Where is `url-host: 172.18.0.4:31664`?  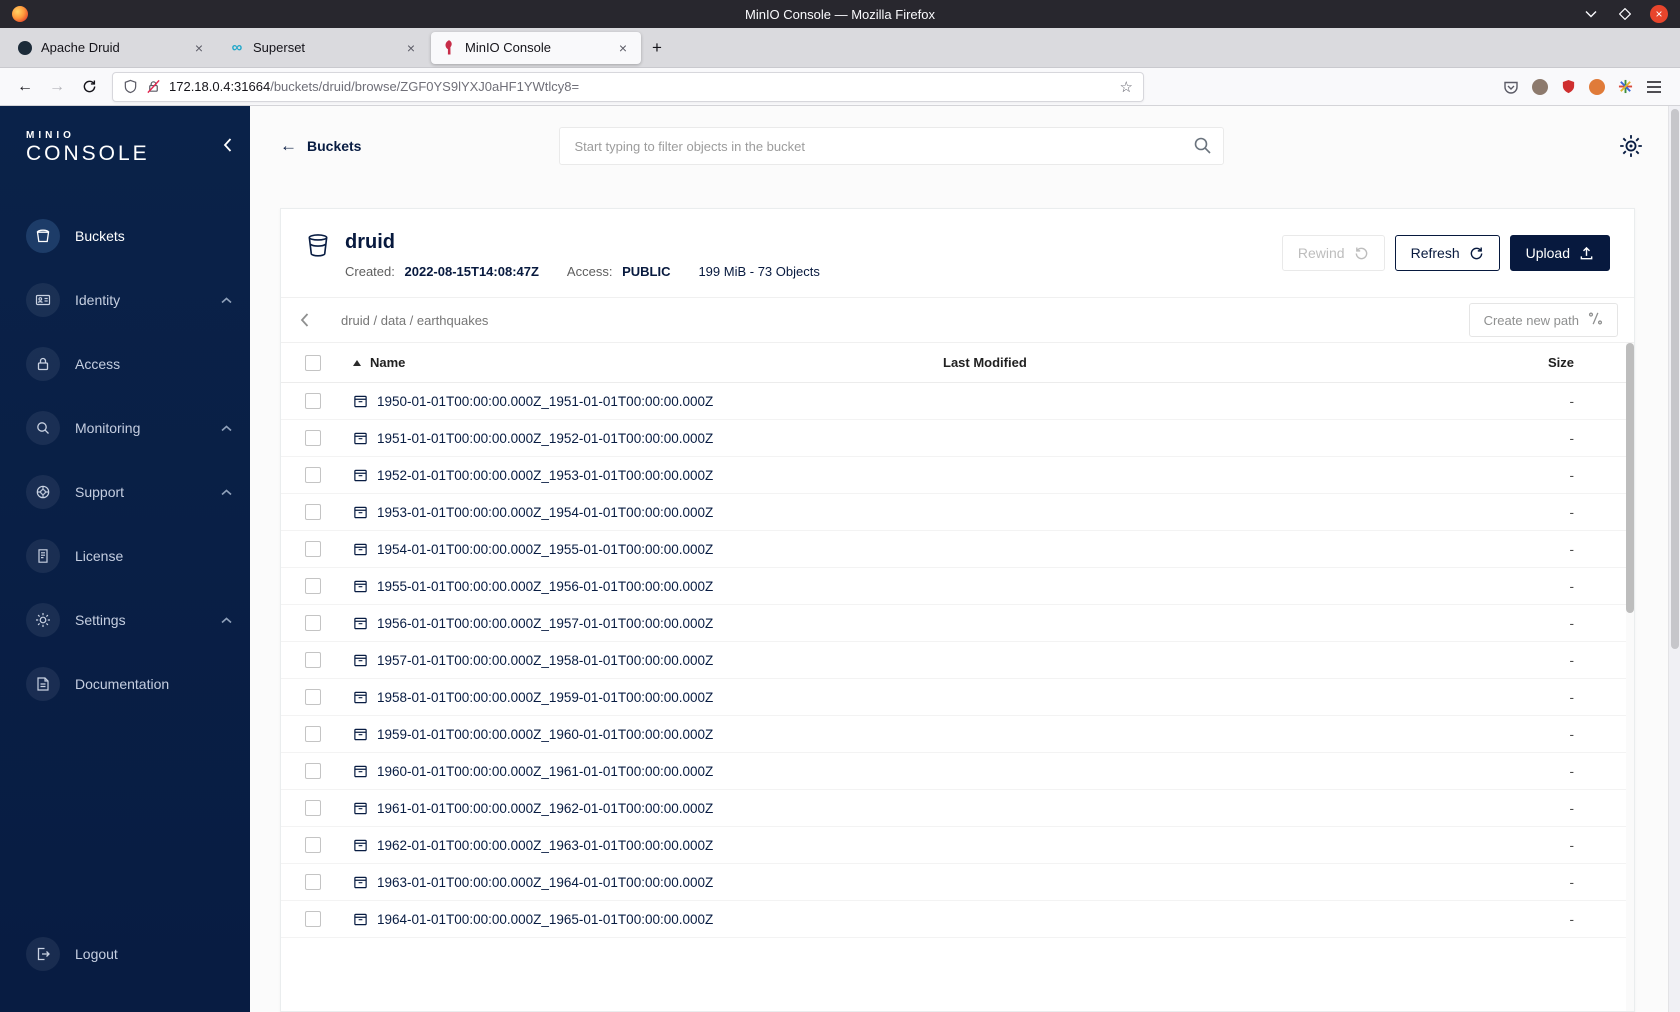
url-host: 172.18.0.4:31664 is located at coordinates (220, 86).